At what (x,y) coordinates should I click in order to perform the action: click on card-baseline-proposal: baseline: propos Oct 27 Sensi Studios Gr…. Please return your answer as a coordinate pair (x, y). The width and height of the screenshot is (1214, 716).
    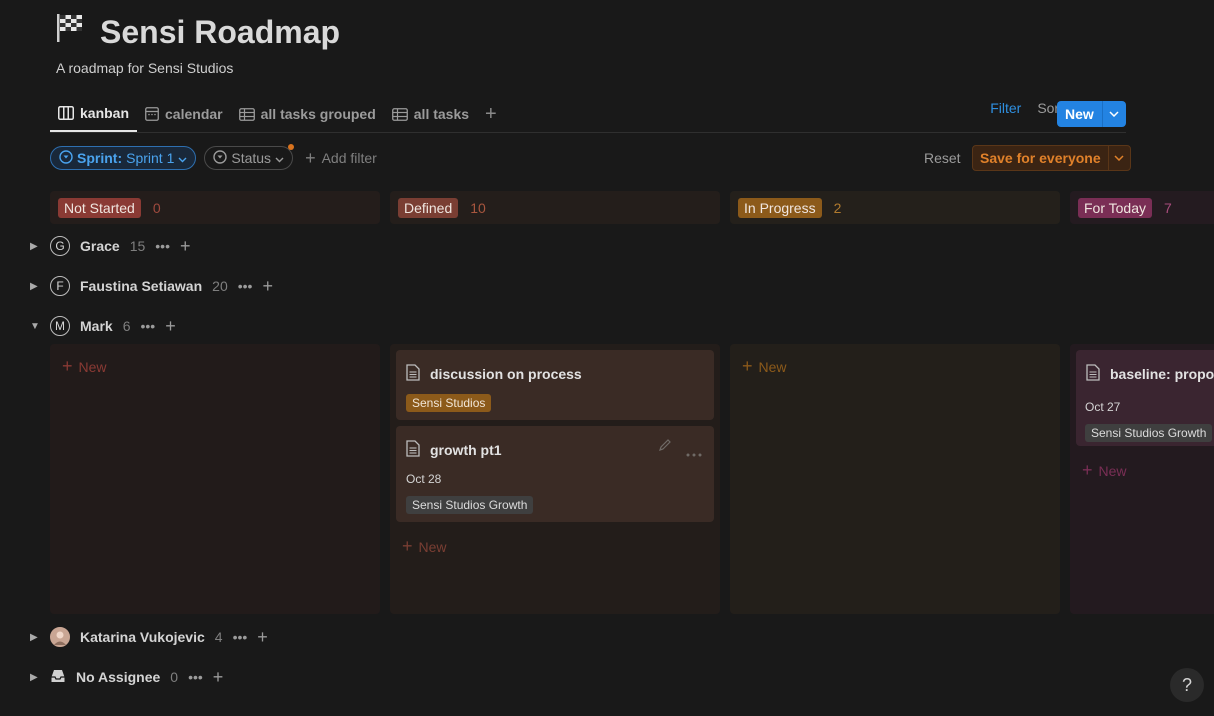
    Looking at the image, I should click on (1145, 398).